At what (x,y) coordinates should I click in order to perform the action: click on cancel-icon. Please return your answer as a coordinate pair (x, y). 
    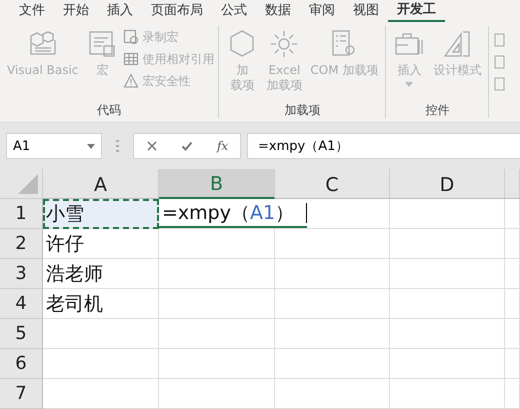
    Looking at the image, I should click on (152, 146).